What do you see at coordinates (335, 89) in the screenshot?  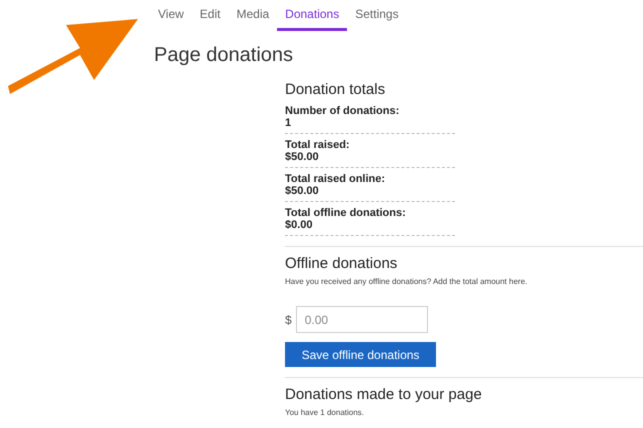 I see `section-heading: Donation totals` at bounding box center [335, 89].